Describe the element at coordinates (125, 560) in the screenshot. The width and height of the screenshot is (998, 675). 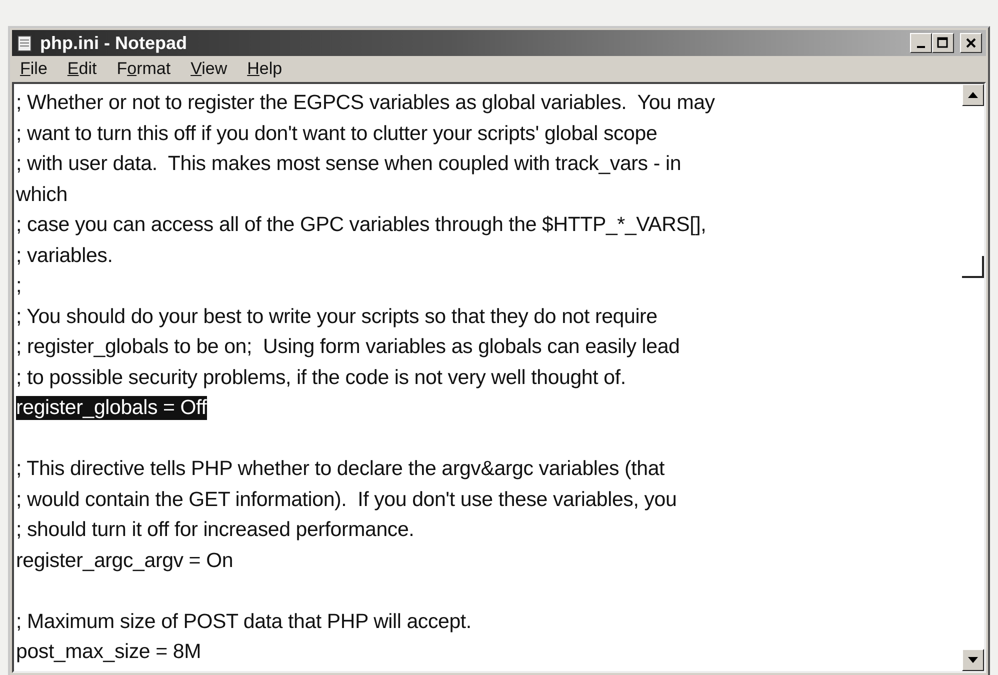
I see `text-line: register_argc_argv = On` at that location.